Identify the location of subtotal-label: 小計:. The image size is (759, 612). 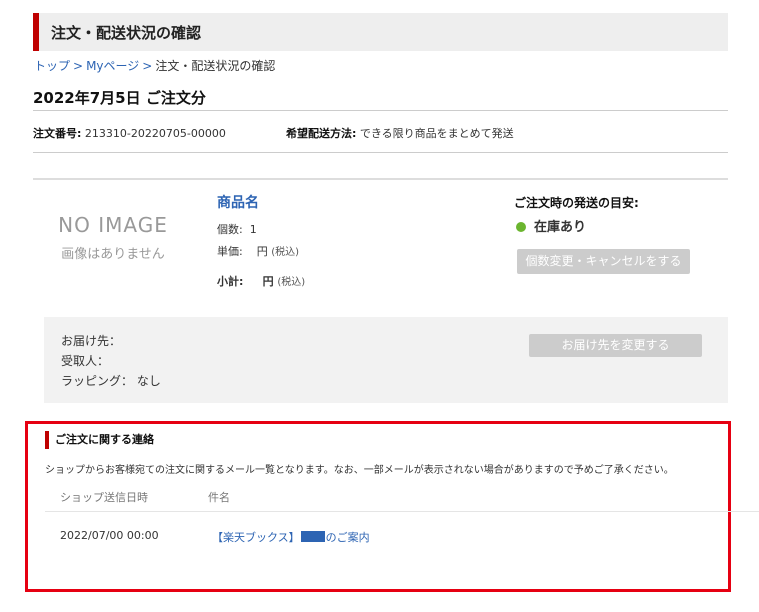
(230, 281).